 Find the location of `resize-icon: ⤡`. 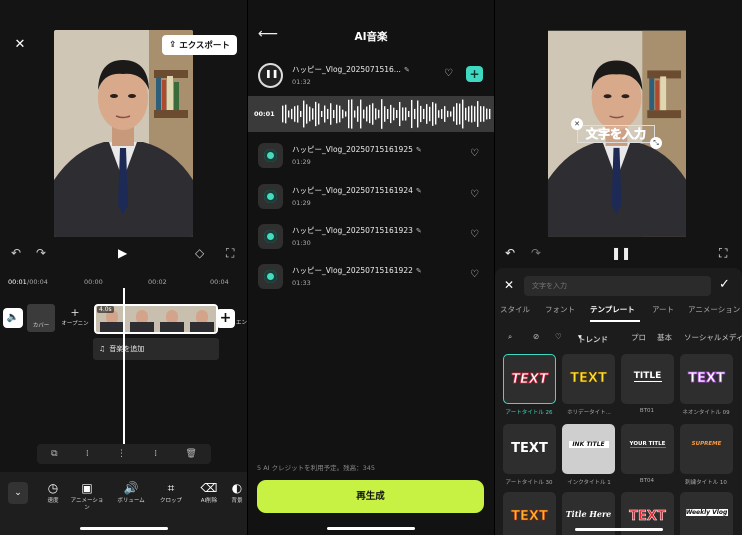

resize-icon: ⤡ is located at coordinates (656, 143).